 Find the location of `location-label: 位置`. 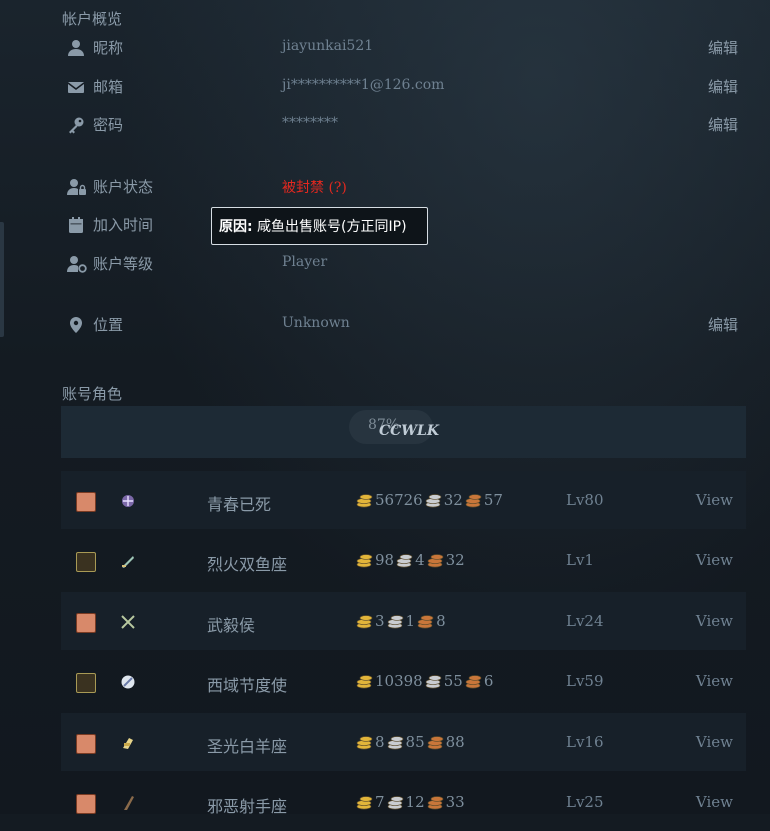

location-label: 位置 is located at coordinates (108, 325).